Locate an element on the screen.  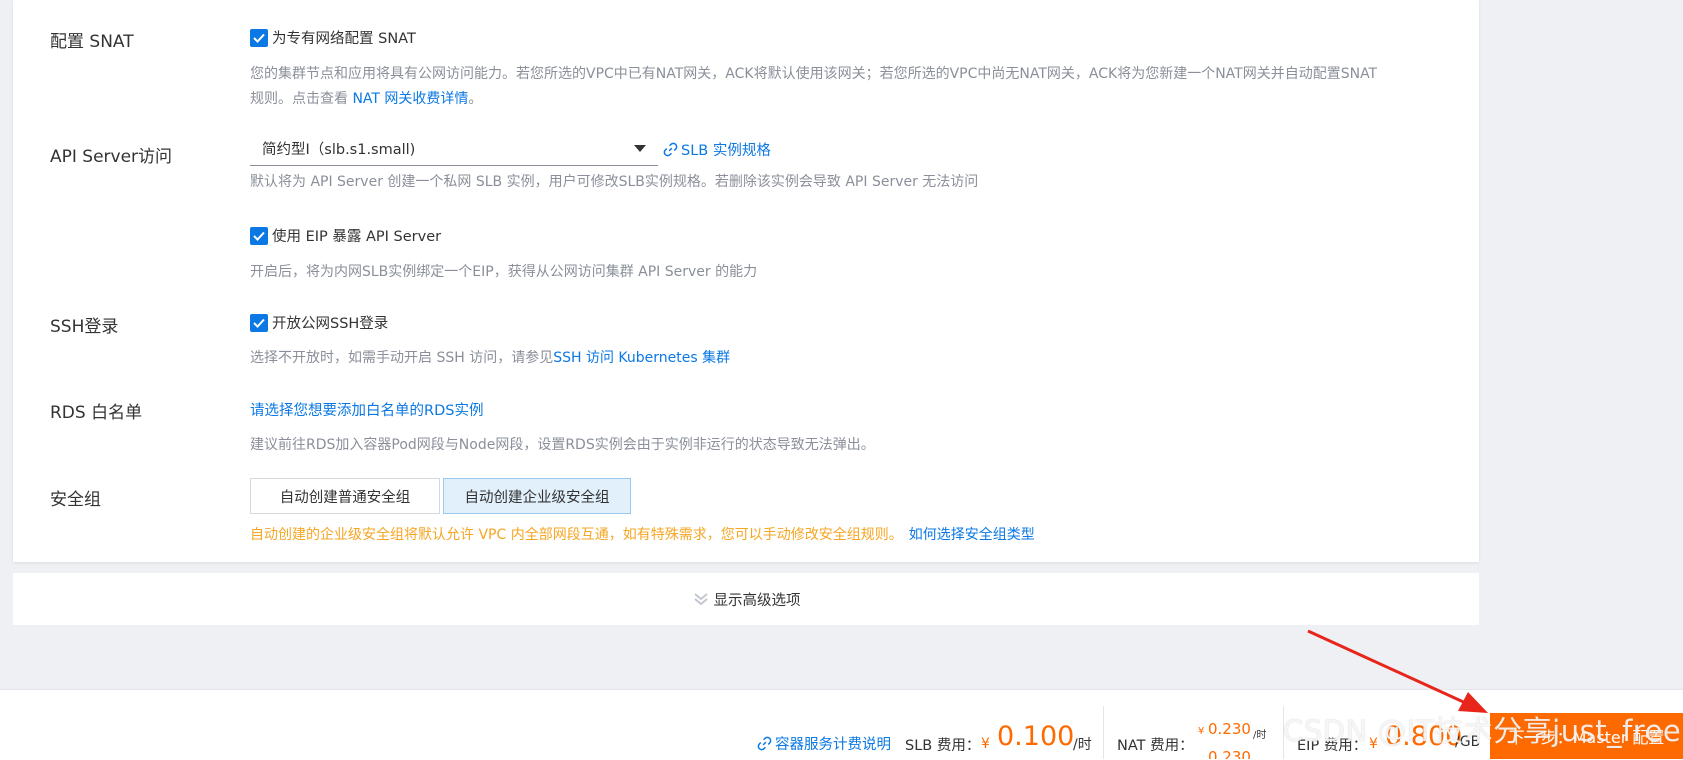
nat-fee-currency: ¥ is located at coordinates (1201, 731).